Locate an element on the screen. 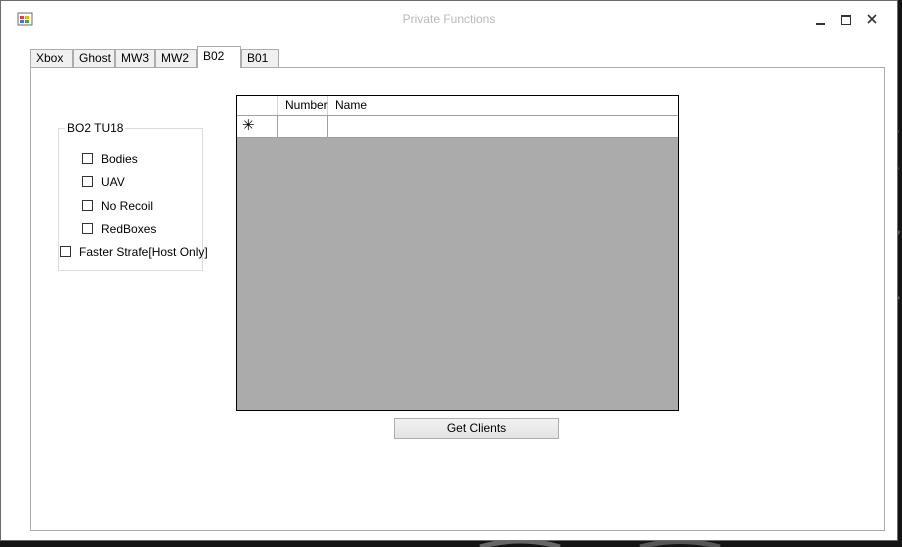  close-icon is located at coordinates (872, 19).